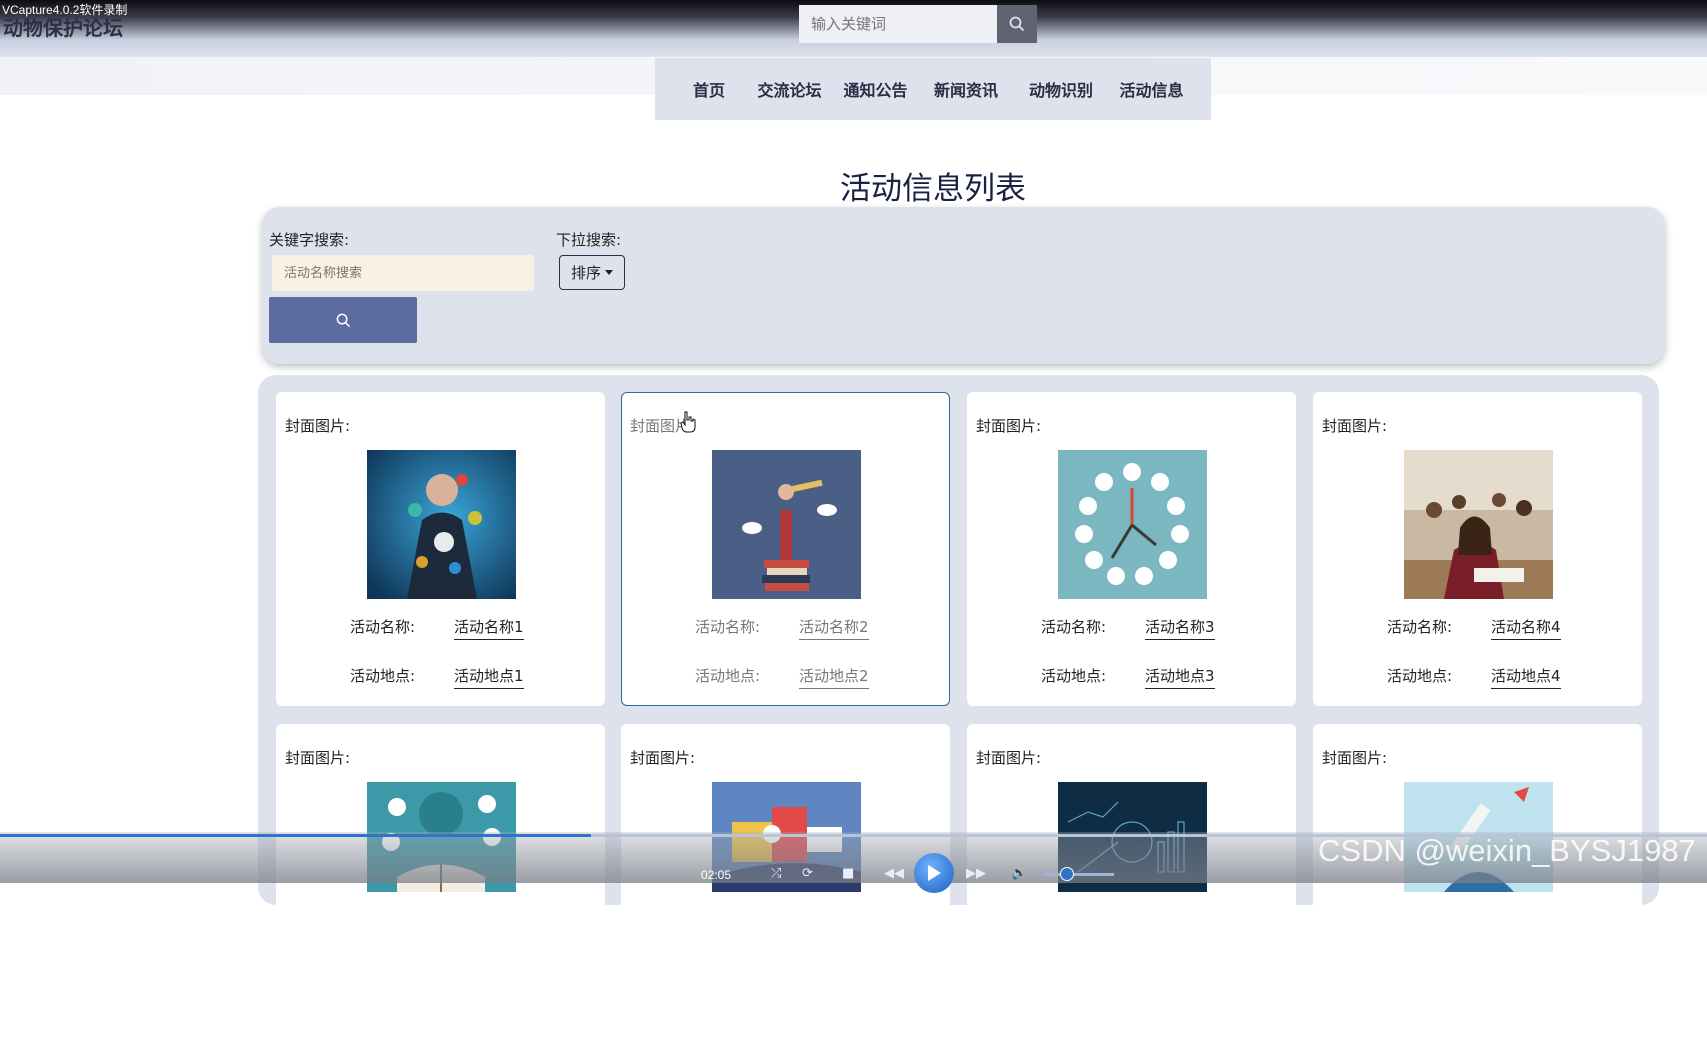 The width and height of the screenshot is (1707, 1038). I want to click on playback-time: 02:05, so click(716, 875).